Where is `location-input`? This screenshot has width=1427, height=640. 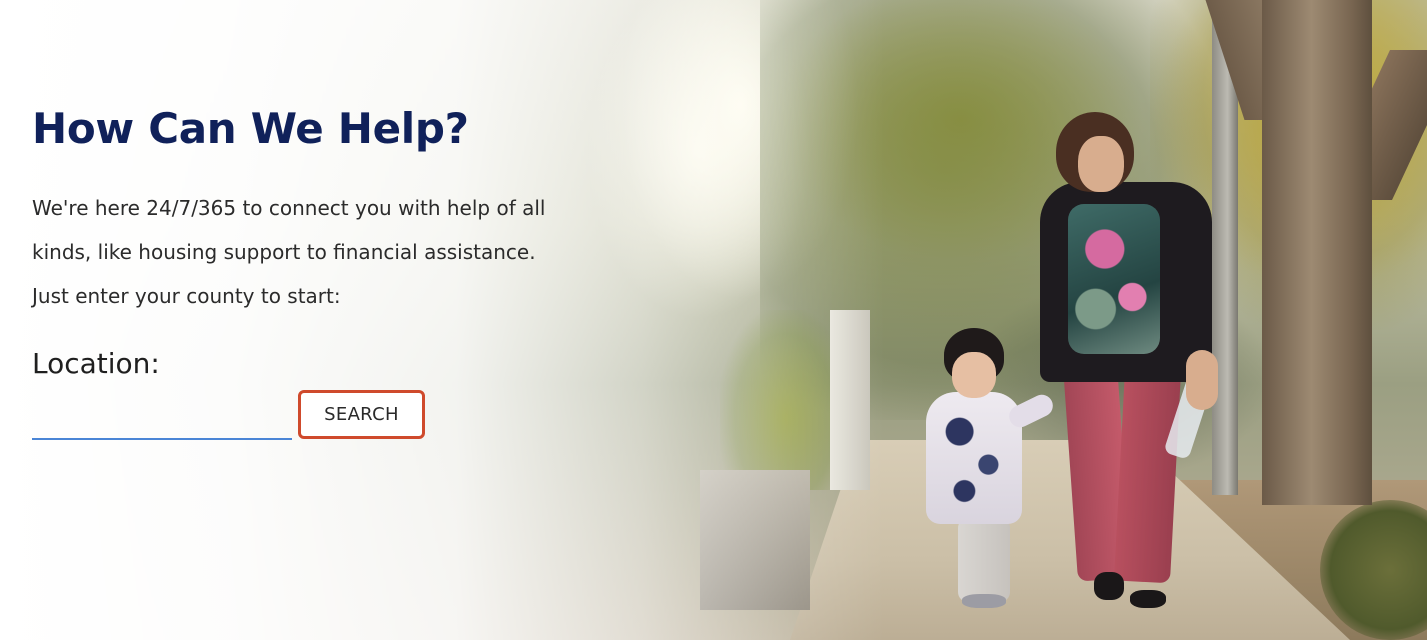
location-input is located at coordinates (162, 420).